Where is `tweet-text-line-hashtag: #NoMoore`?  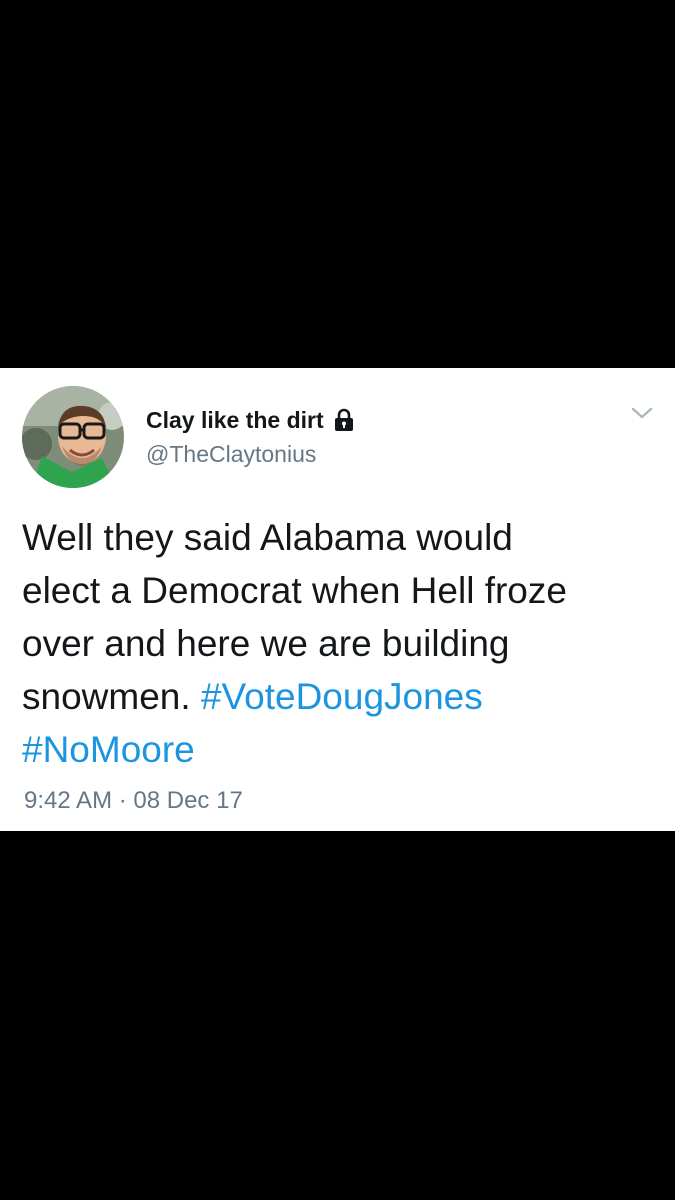
tweet-text-line-hashtag: #NoMoore is located at coordinates (337, 749).